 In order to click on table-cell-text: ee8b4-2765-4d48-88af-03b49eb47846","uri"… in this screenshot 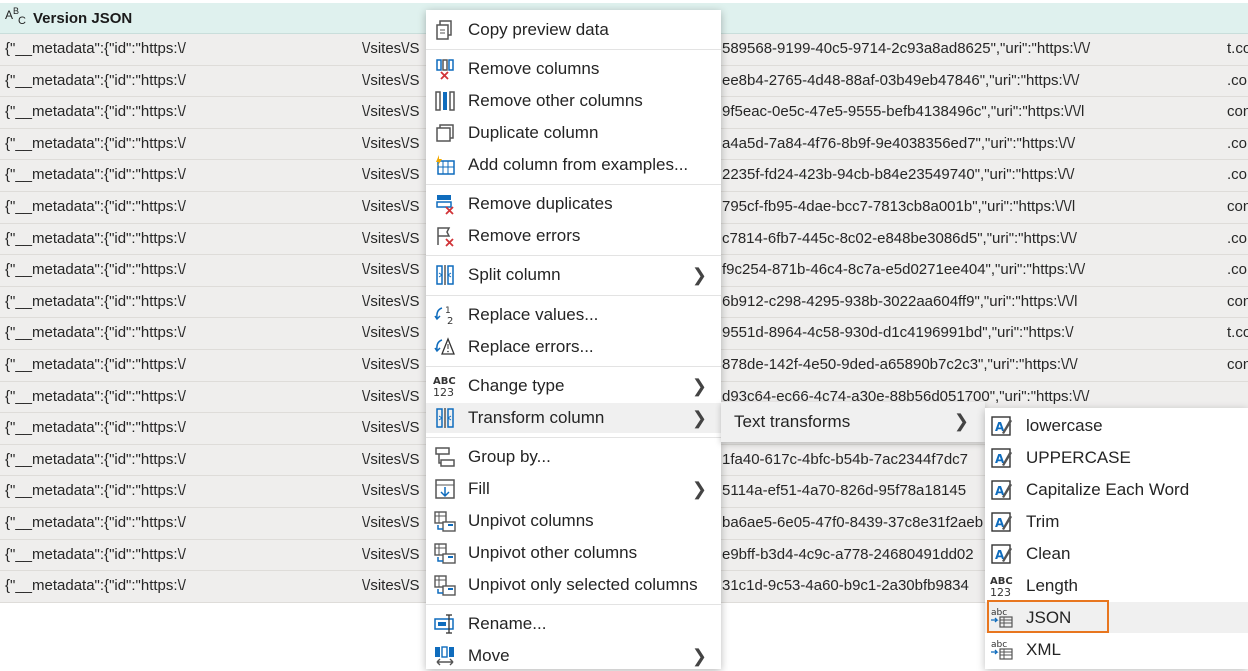, I will do `click(901, 80)`.